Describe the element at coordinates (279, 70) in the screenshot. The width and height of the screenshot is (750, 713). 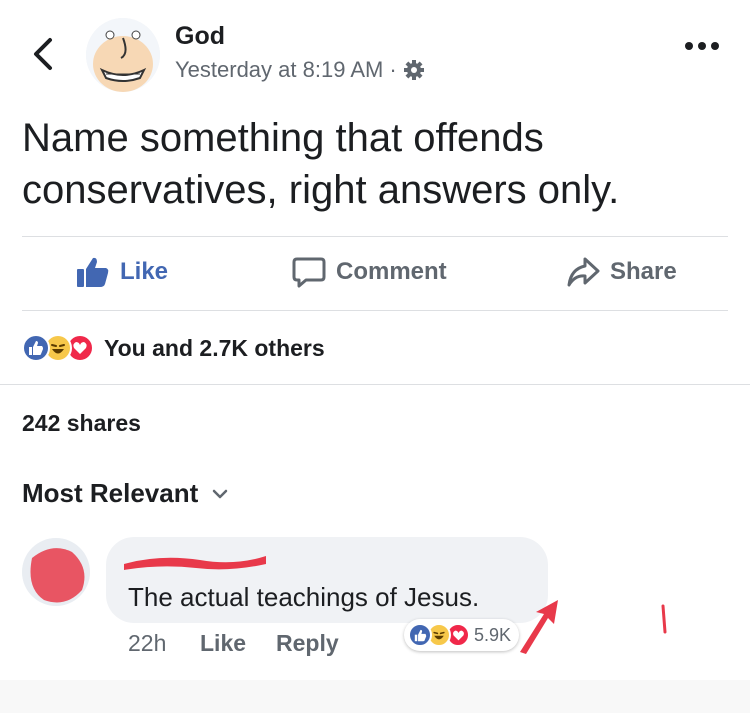
I see `post-timestamp: Yesterday at 8:19 AM` at that location.